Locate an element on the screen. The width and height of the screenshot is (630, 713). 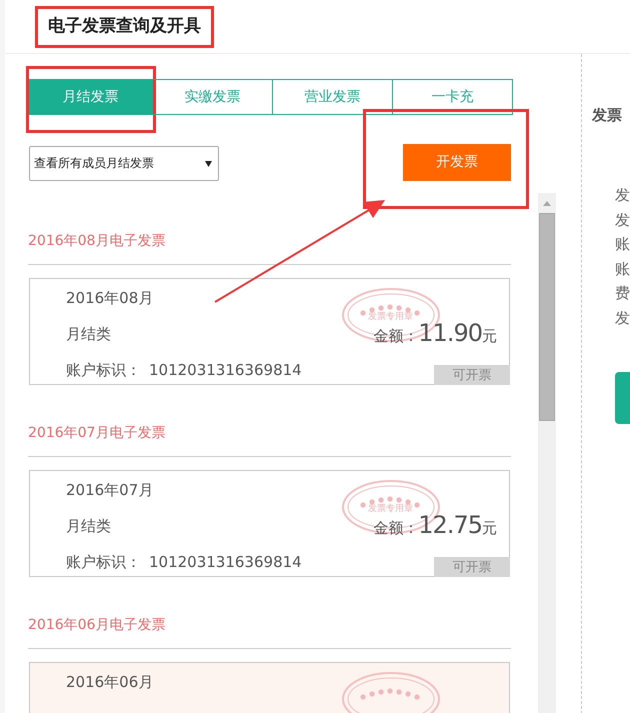
tab: 营业发票 is located at coordinates (333, 97).